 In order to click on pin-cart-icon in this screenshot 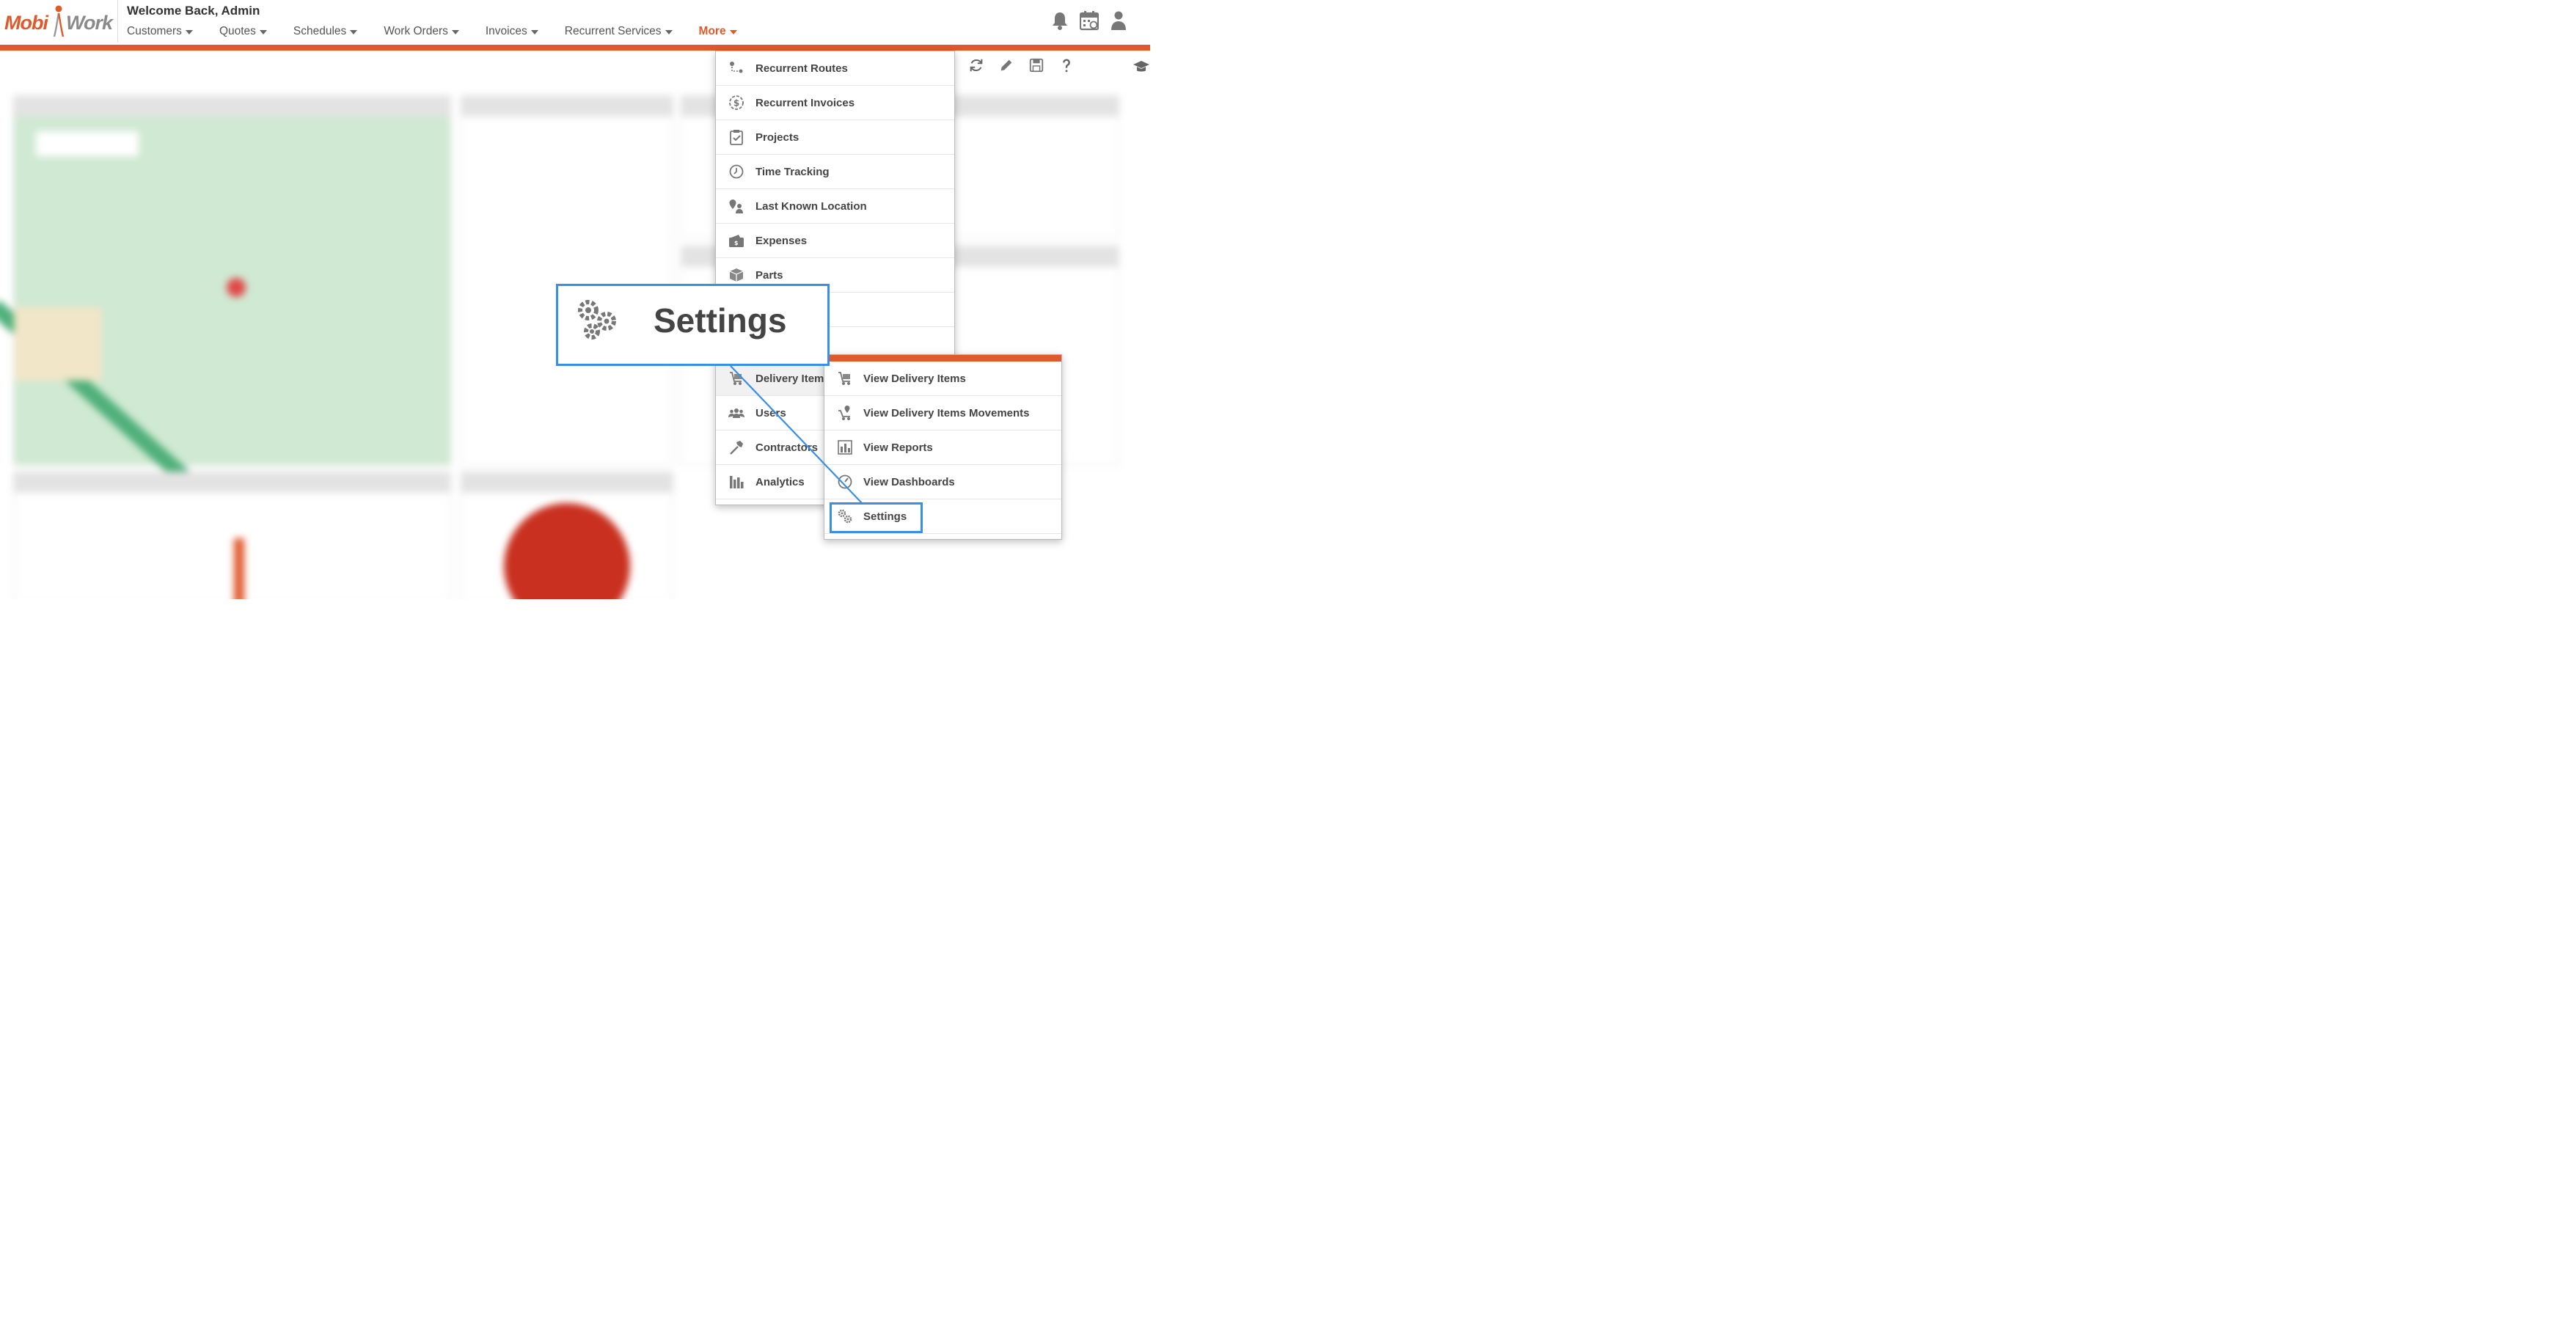, I will do `click(844, 413)`.